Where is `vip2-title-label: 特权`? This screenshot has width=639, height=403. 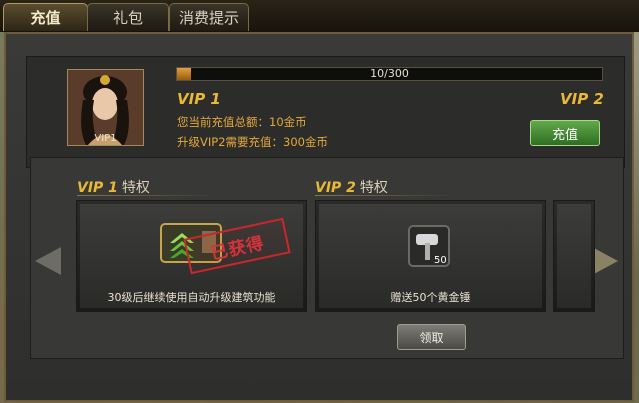
vip2-title-label: 特权 is located at coordinates (373, 188).